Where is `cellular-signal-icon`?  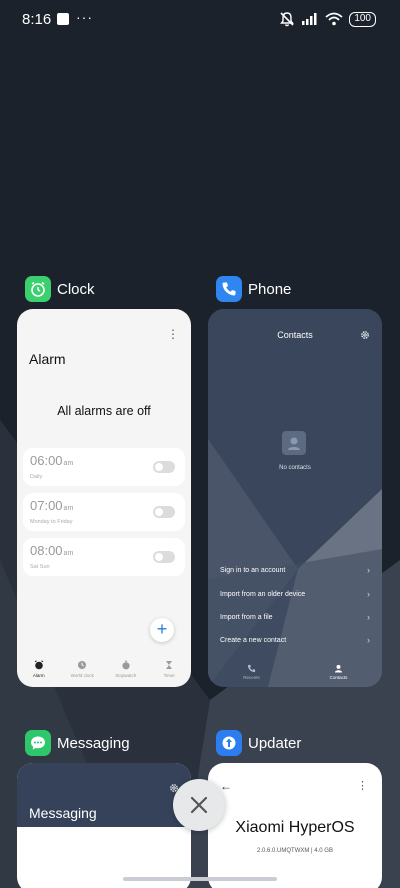 cellular-signal-icon is located at coordinates (309, 19).